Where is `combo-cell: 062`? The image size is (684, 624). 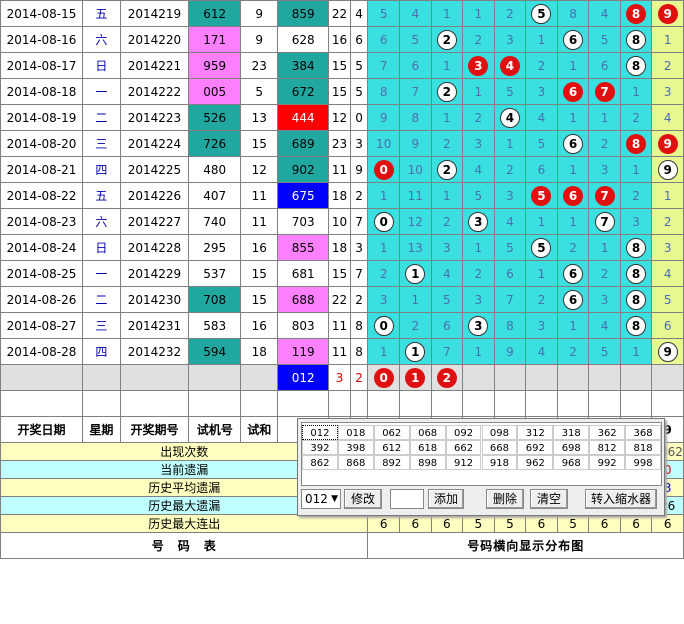 combo-cell: 062 is located at coordinates (391, 432).